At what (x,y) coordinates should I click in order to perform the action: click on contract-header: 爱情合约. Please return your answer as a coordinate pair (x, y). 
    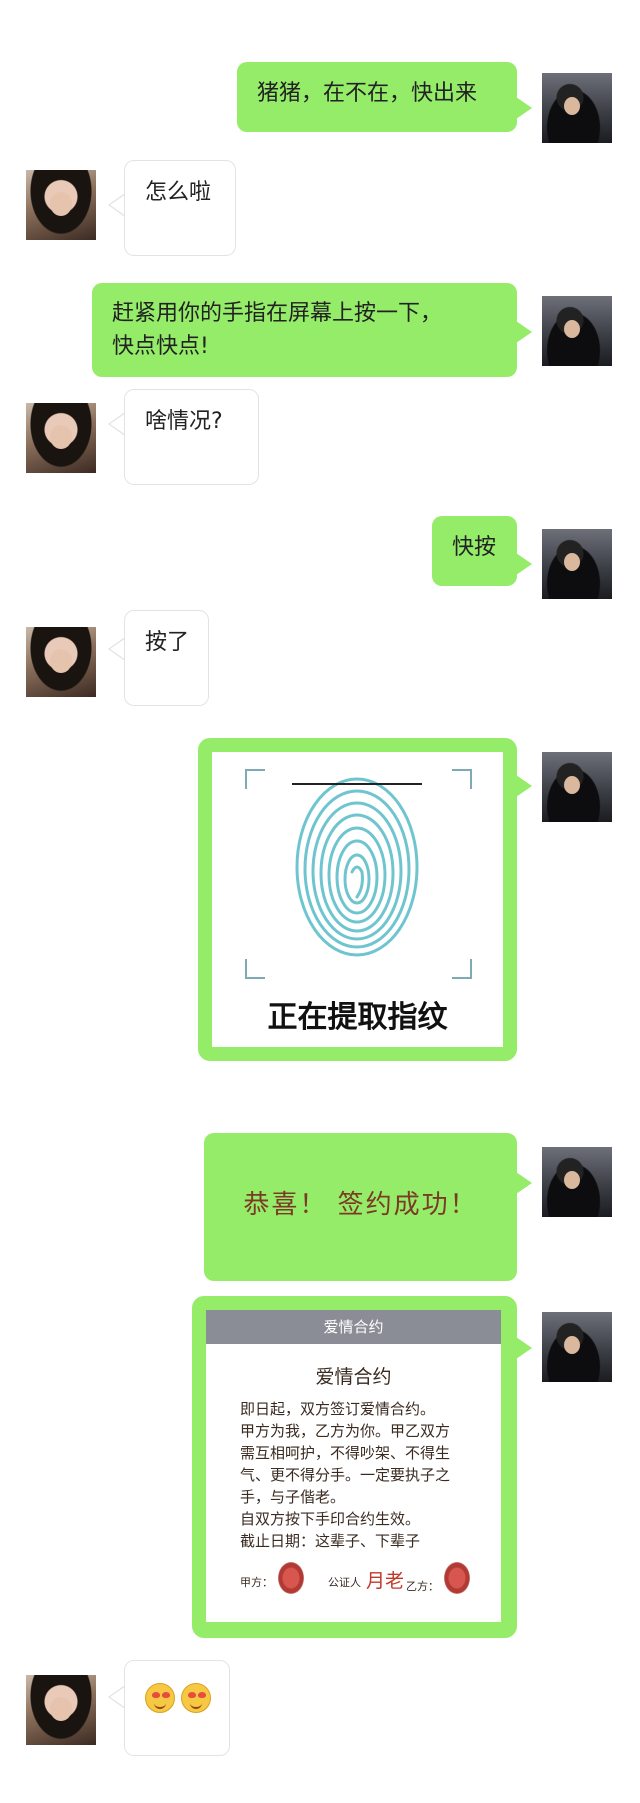
    Looking at the image, I should click on (353, 1327).